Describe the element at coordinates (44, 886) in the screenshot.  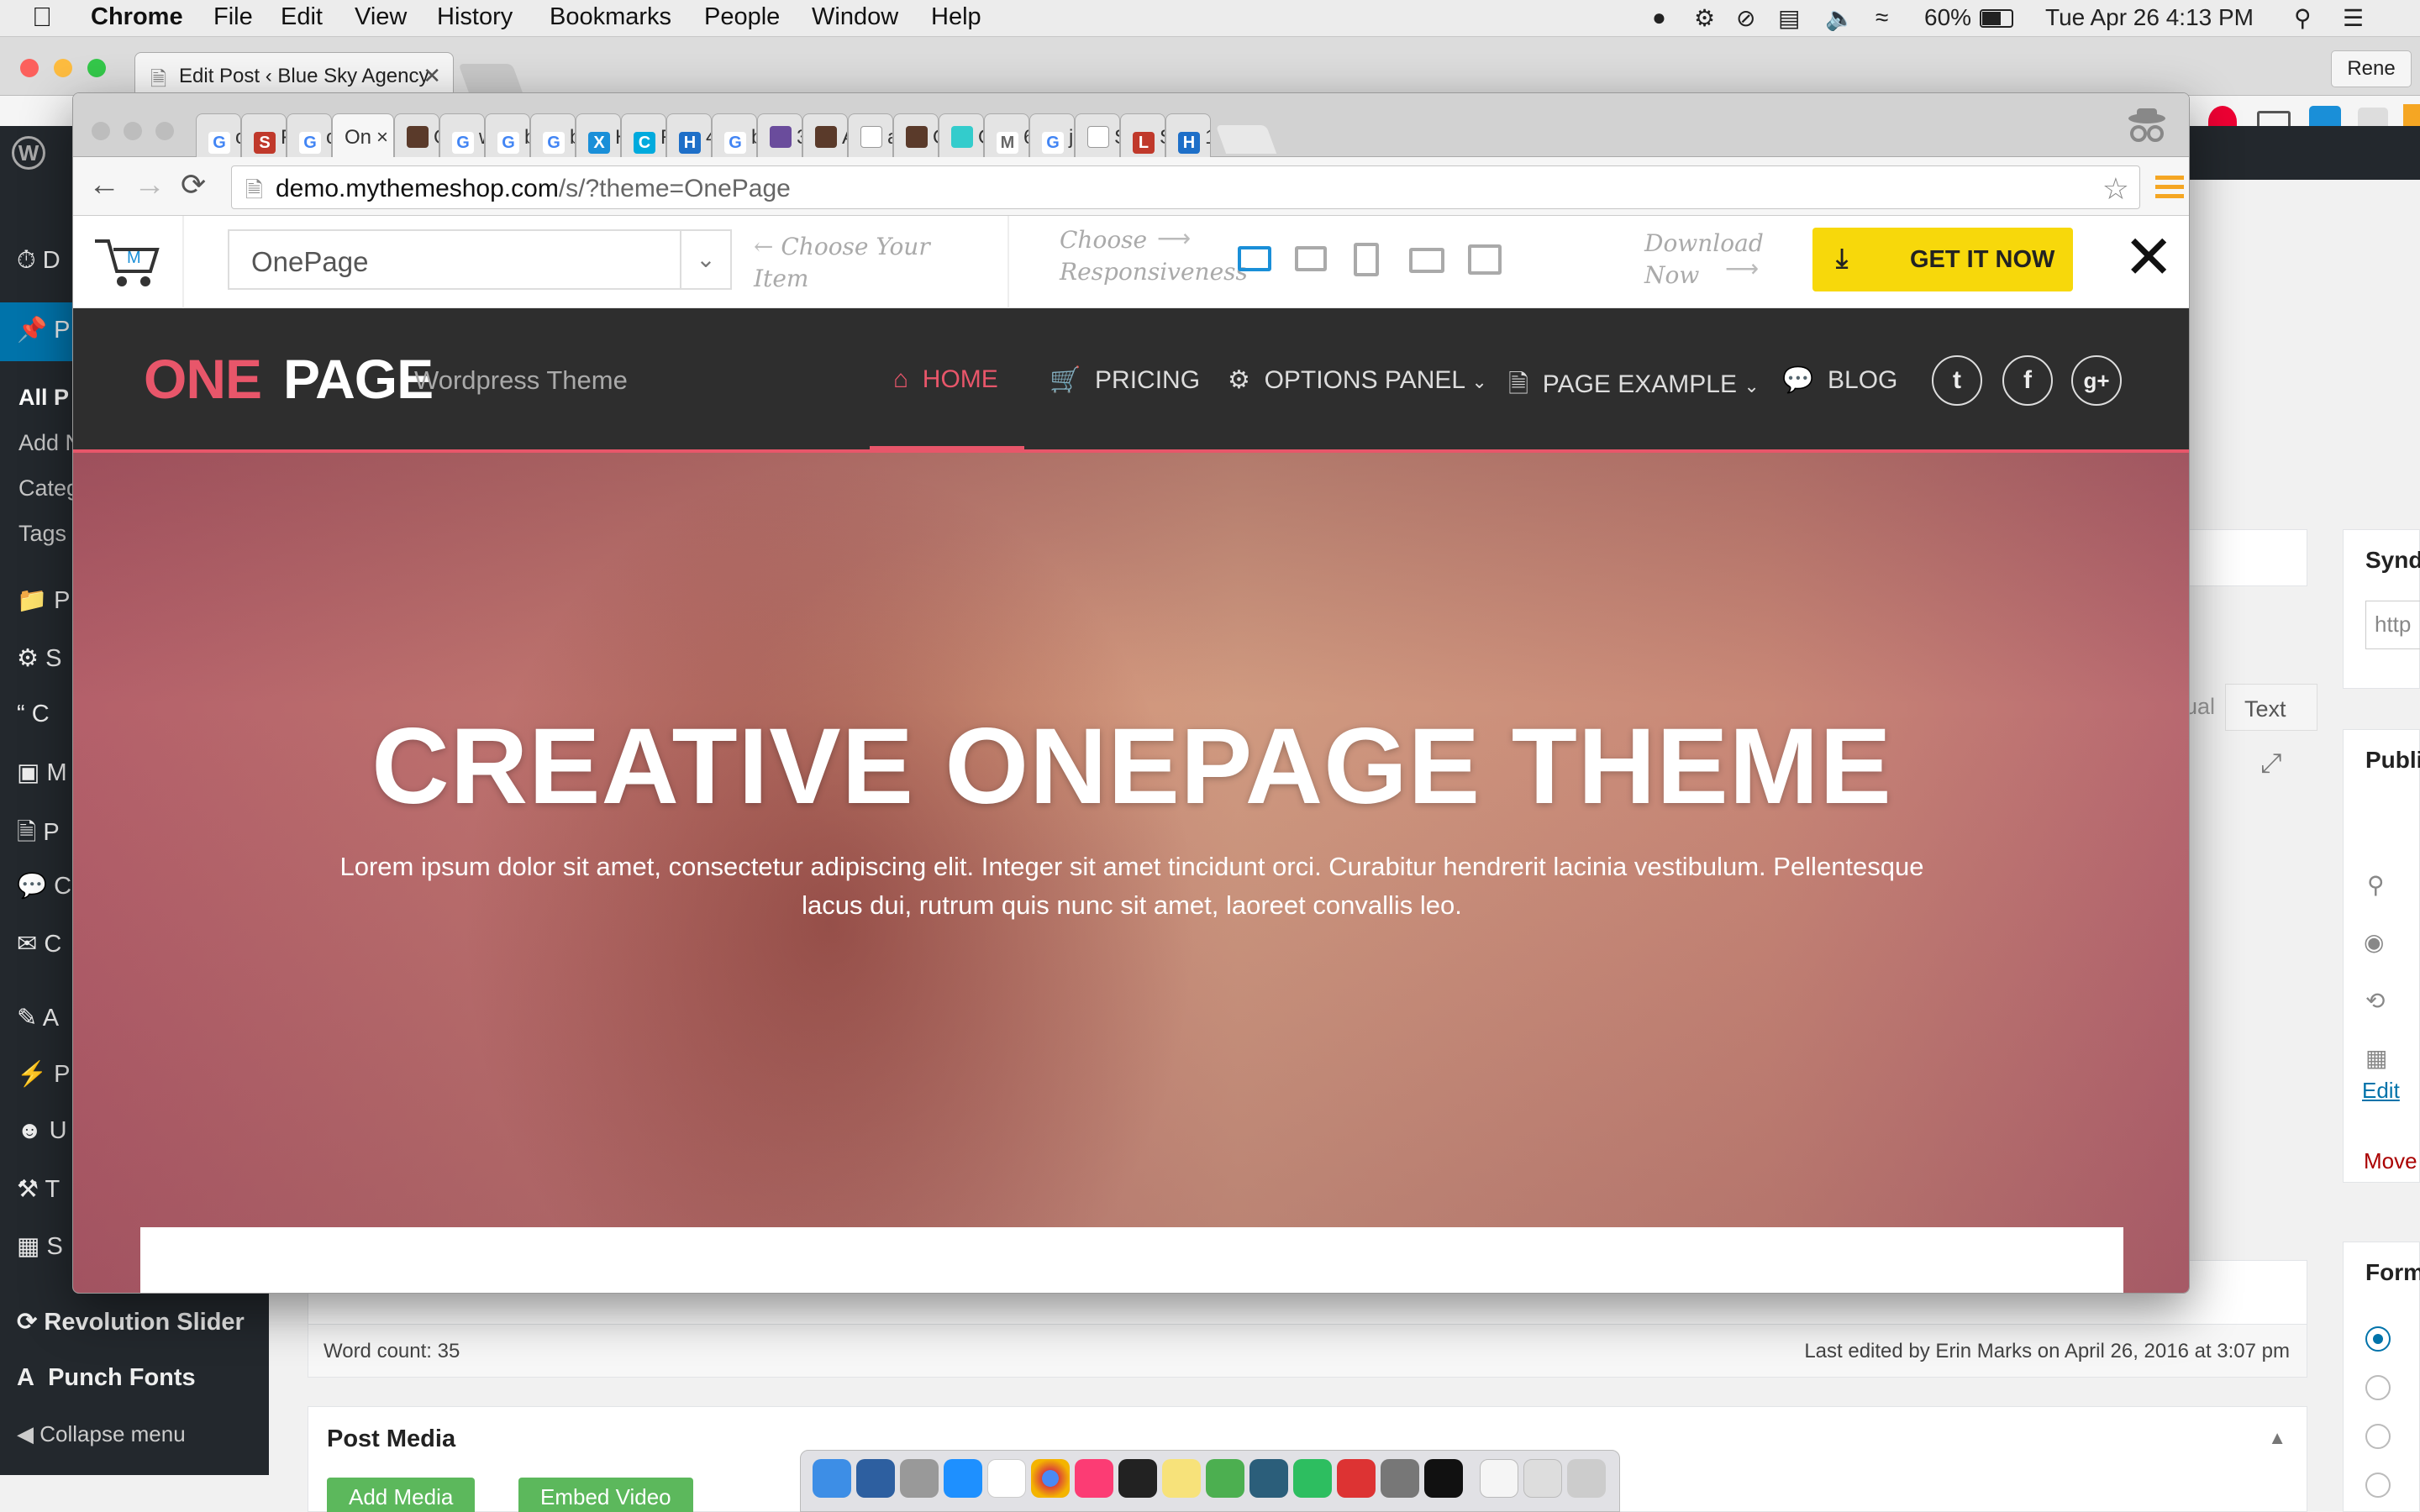
I see `comments-icon: 💬 C` at that location.